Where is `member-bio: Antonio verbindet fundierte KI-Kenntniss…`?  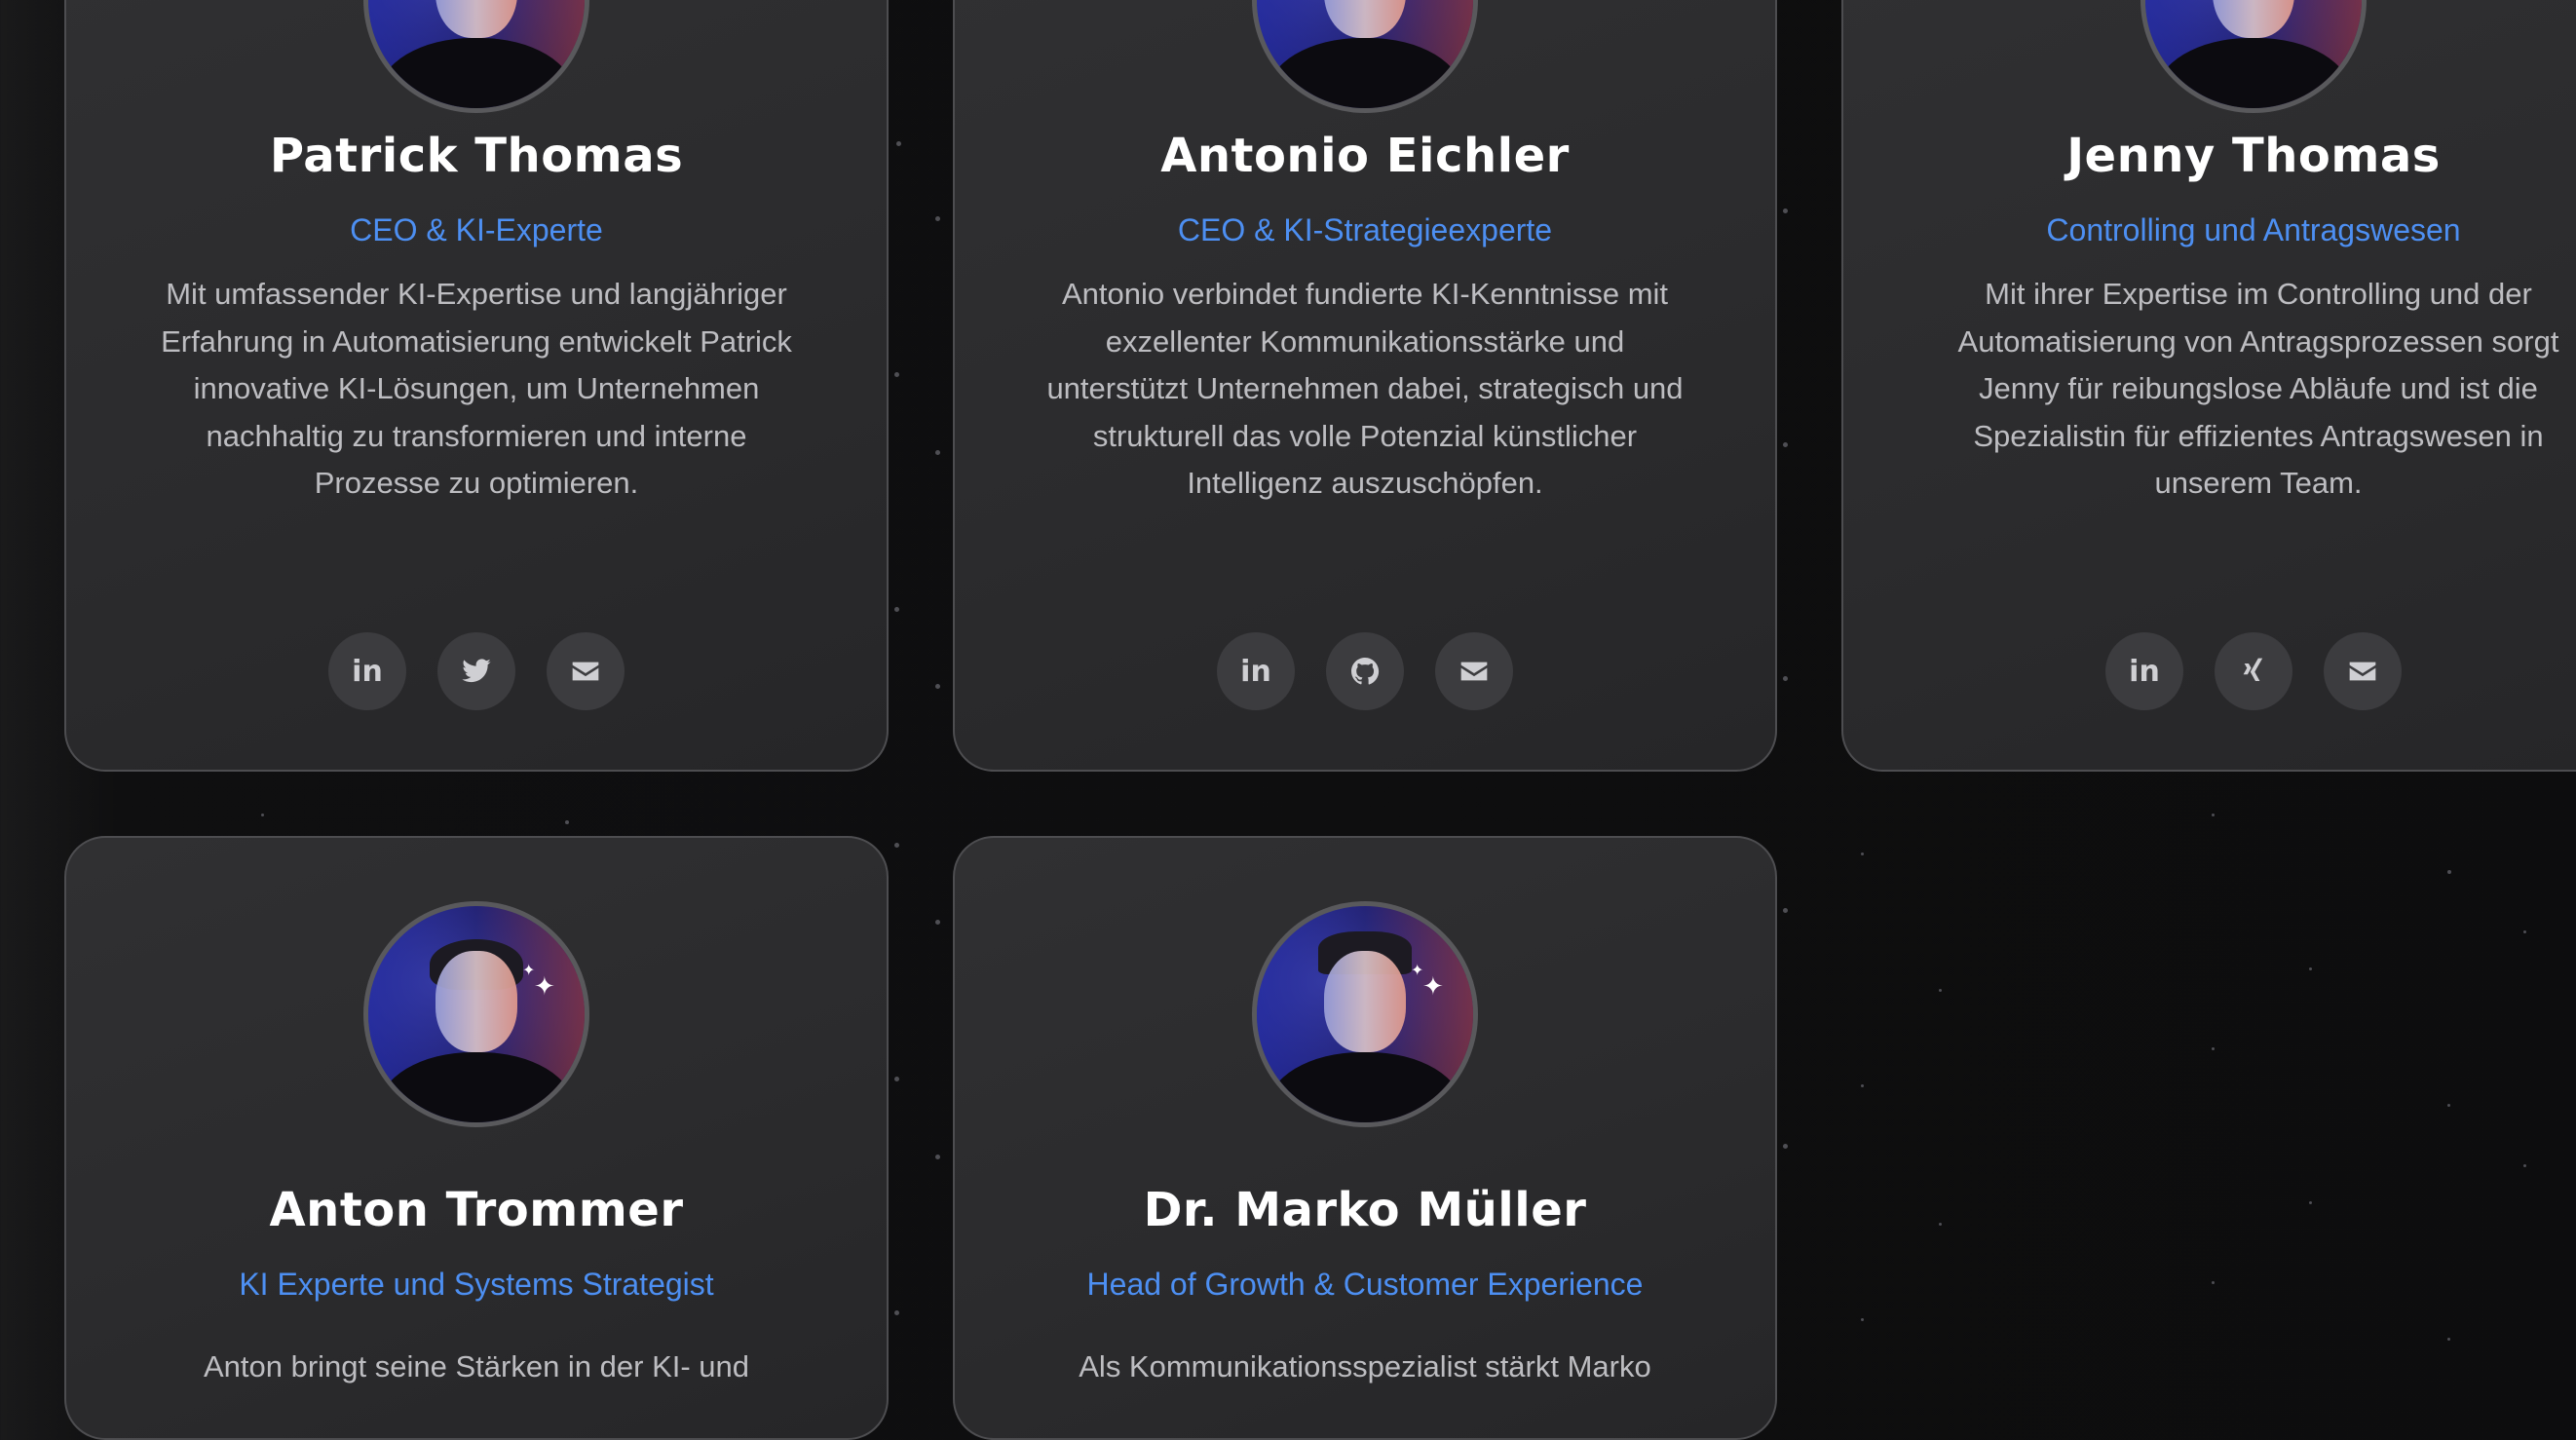
member-bio: Antonio verbindet fundierte KI-Kenntniss… is located at coordinates (1365, 388).